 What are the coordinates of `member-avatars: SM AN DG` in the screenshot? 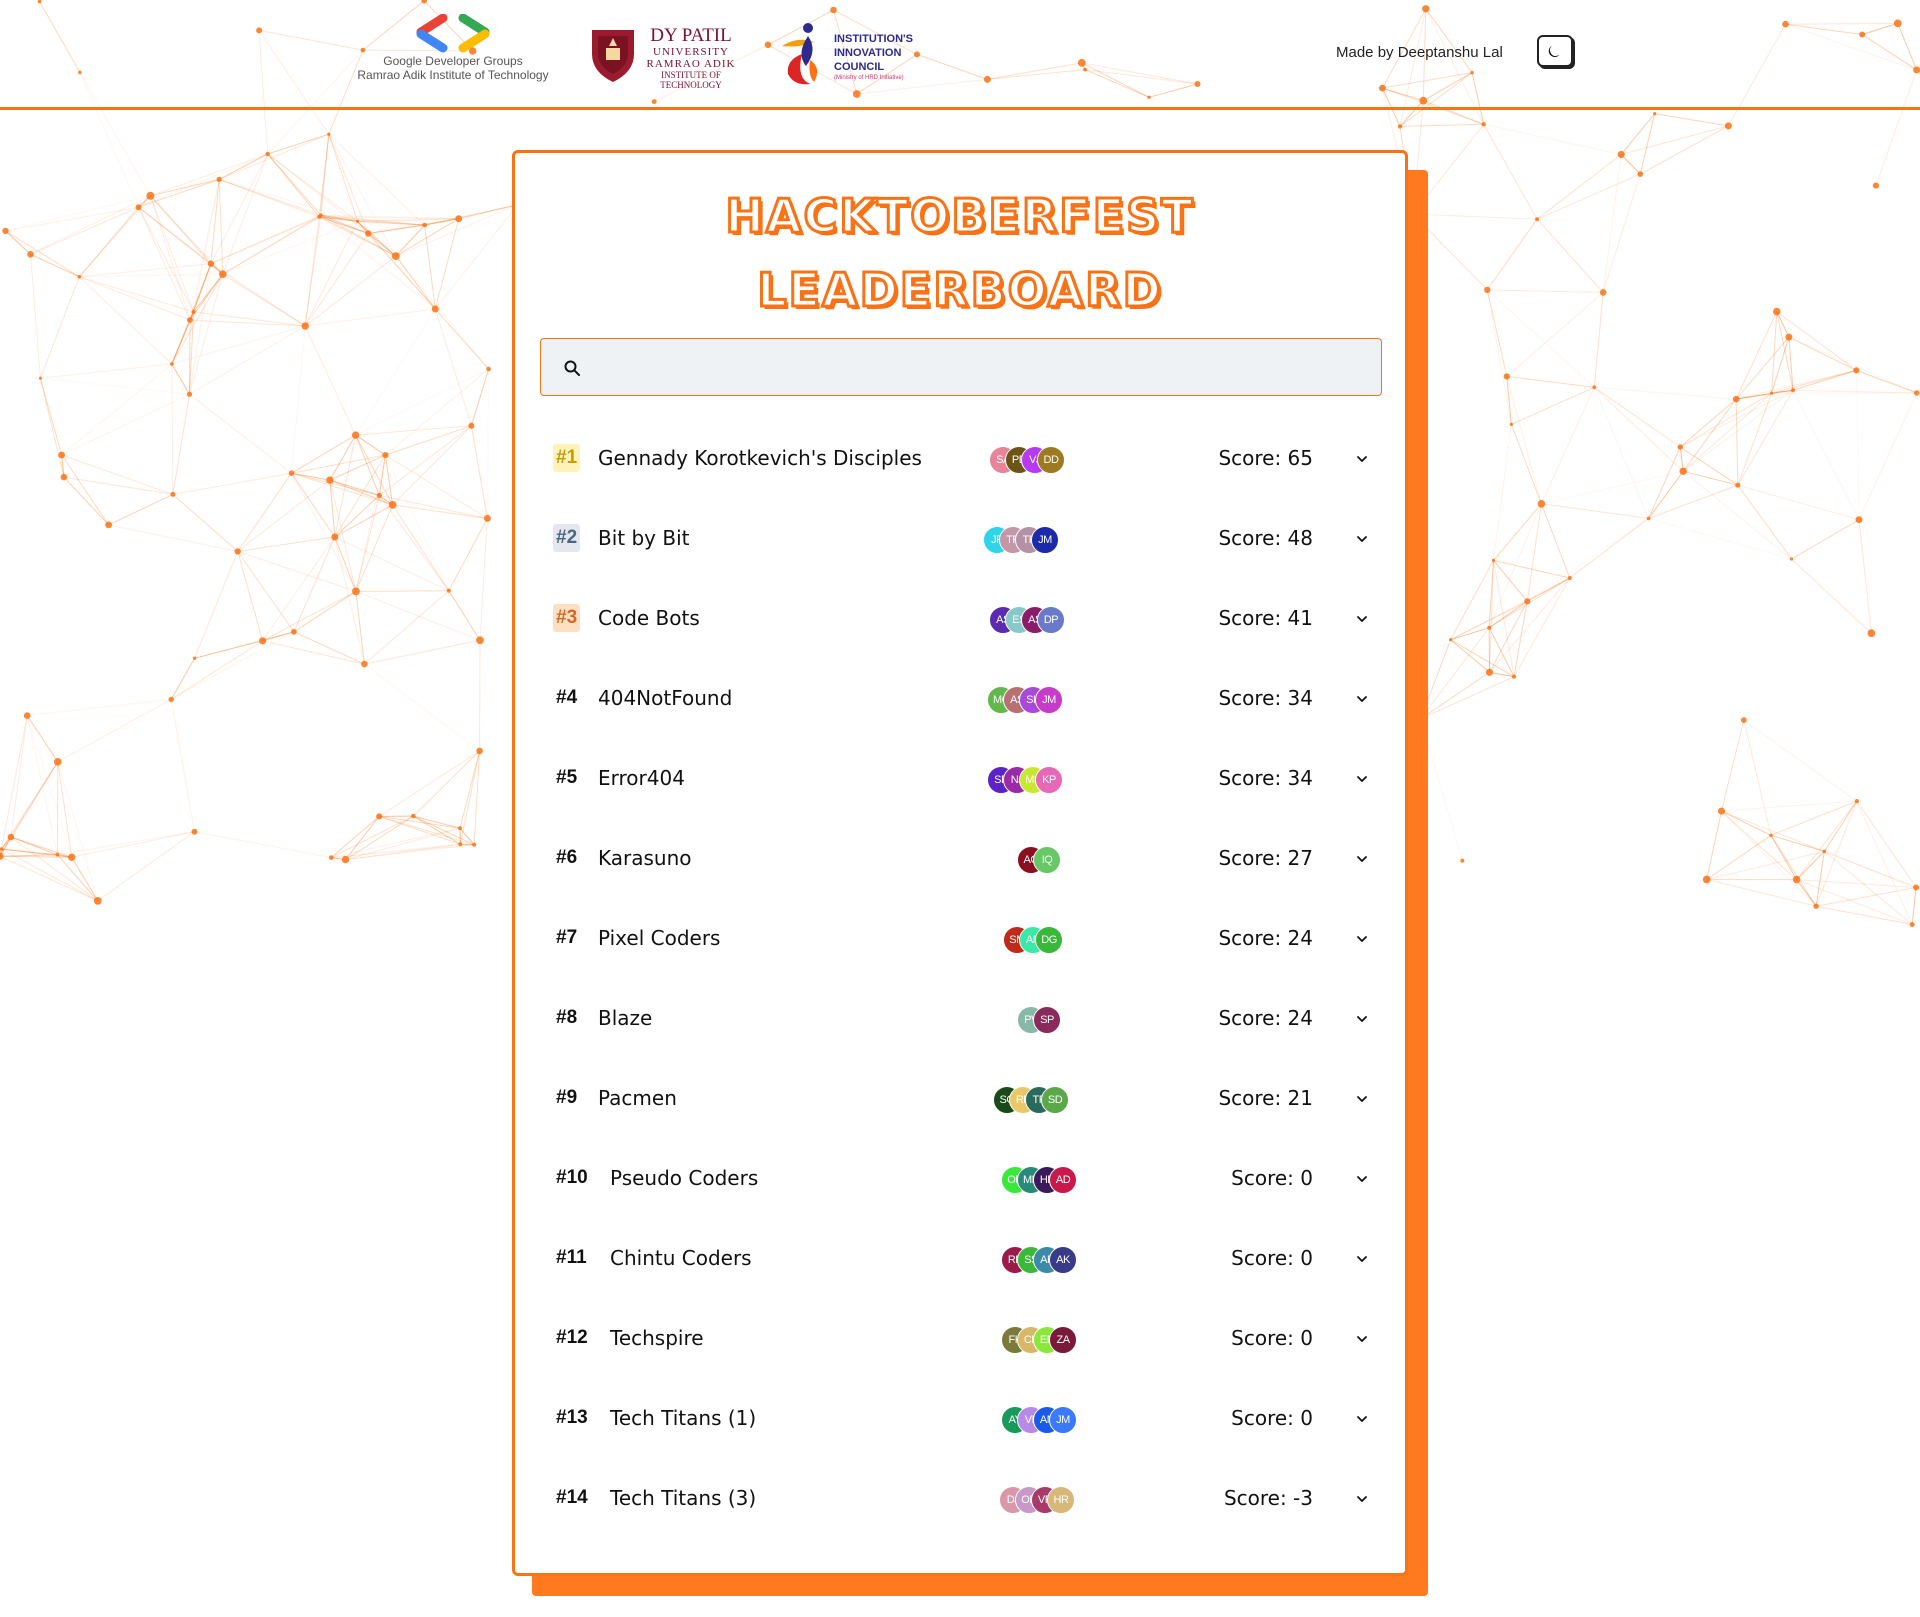 It's located at (1033, 940).